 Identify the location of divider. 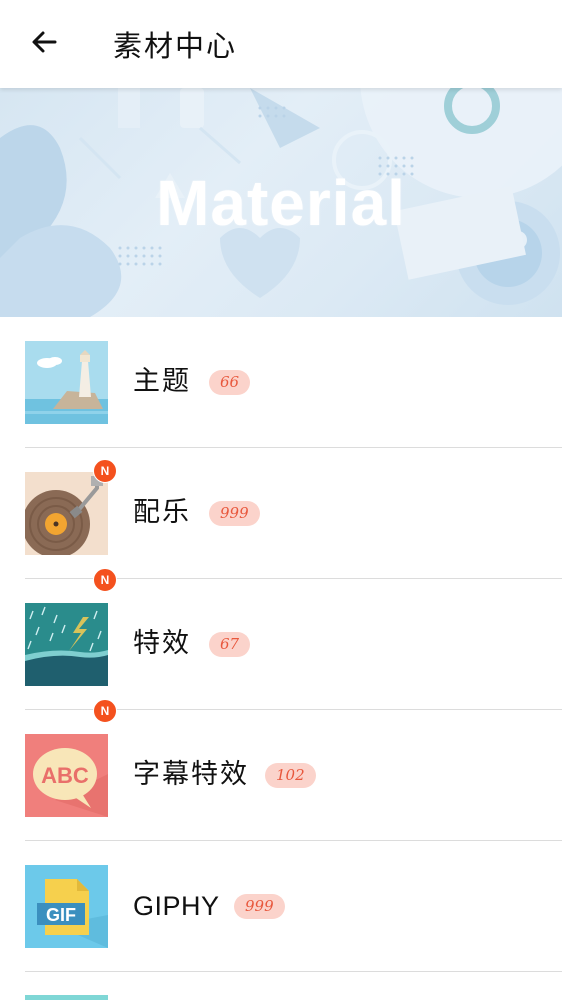
(293, 971).